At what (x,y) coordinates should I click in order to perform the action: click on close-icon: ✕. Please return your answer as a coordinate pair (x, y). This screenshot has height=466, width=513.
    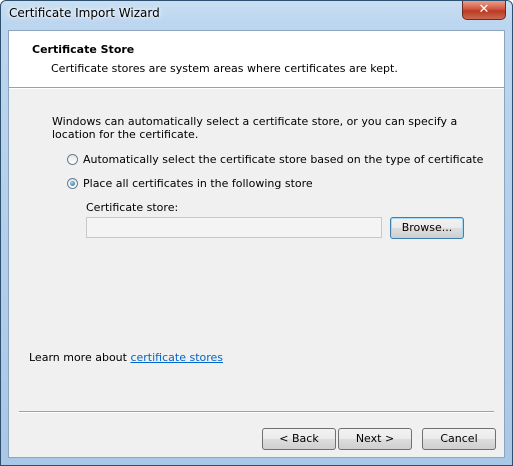
    Looking at the image, I should click on (484, 9).